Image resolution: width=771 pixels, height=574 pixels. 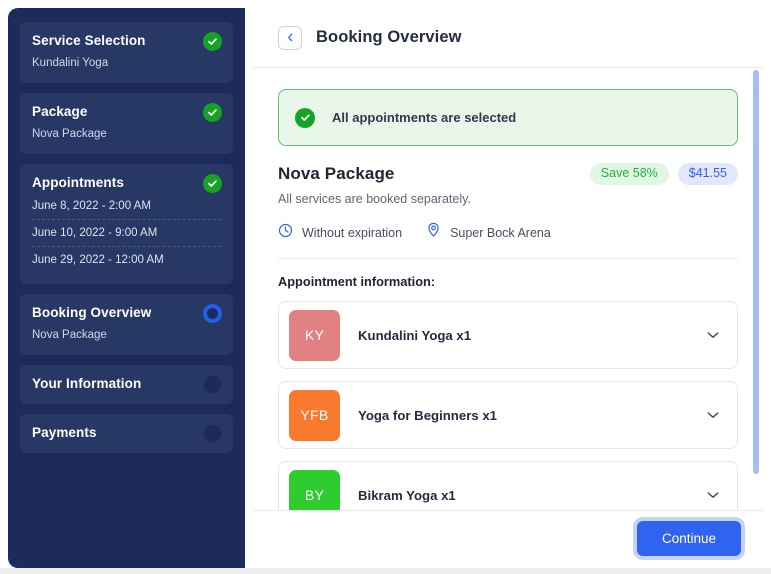 I want to click on location-label: Super Bock Arena, so click(x=500, y=232).